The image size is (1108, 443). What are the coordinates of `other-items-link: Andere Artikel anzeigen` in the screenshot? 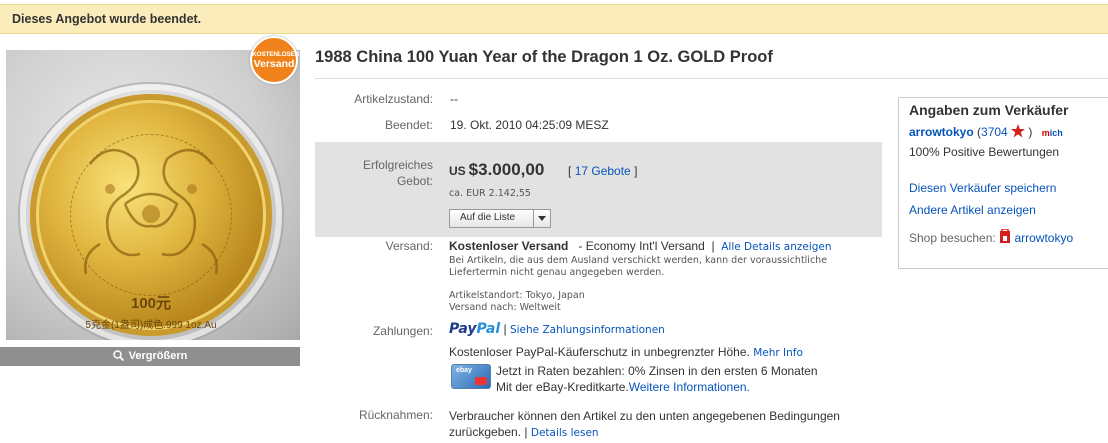 It's located at (972, 210).